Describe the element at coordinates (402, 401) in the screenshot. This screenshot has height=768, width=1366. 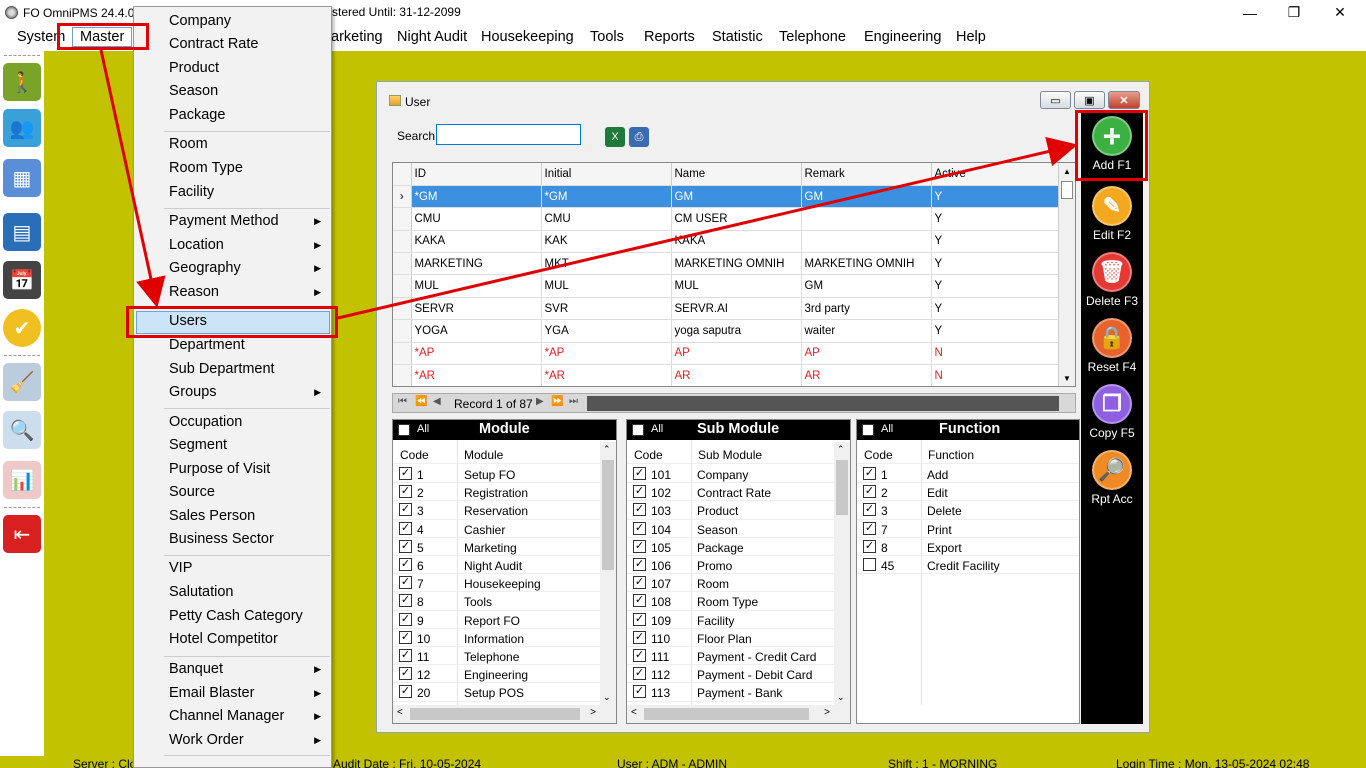
I see `first-record-icon: ⏮` at that location.